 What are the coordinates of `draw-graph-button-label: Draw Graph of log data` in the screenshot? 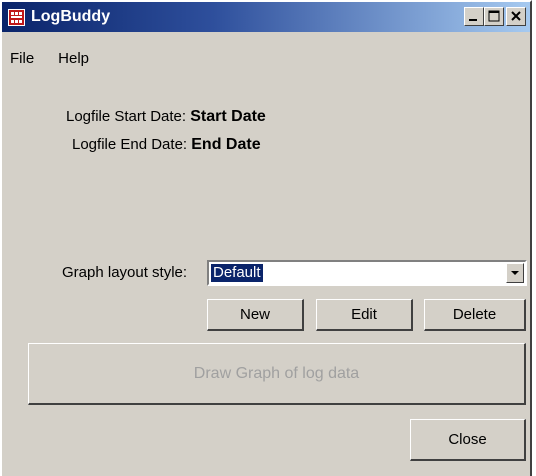 It's located at (276, 373).